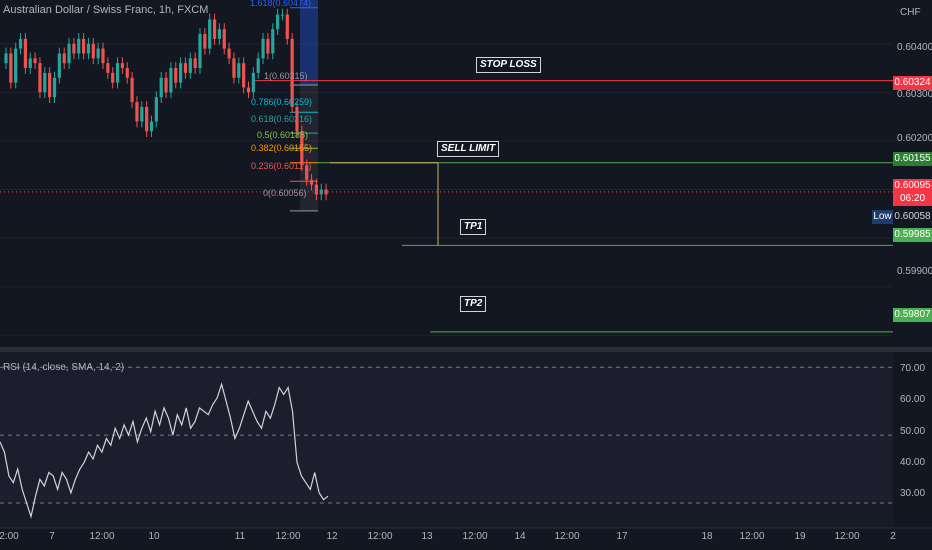 The width and height of the screenshot is (932, 550). Describe the element at coordinates (240, 536) in the screenshot. I see `time-tick: 11` at that location.